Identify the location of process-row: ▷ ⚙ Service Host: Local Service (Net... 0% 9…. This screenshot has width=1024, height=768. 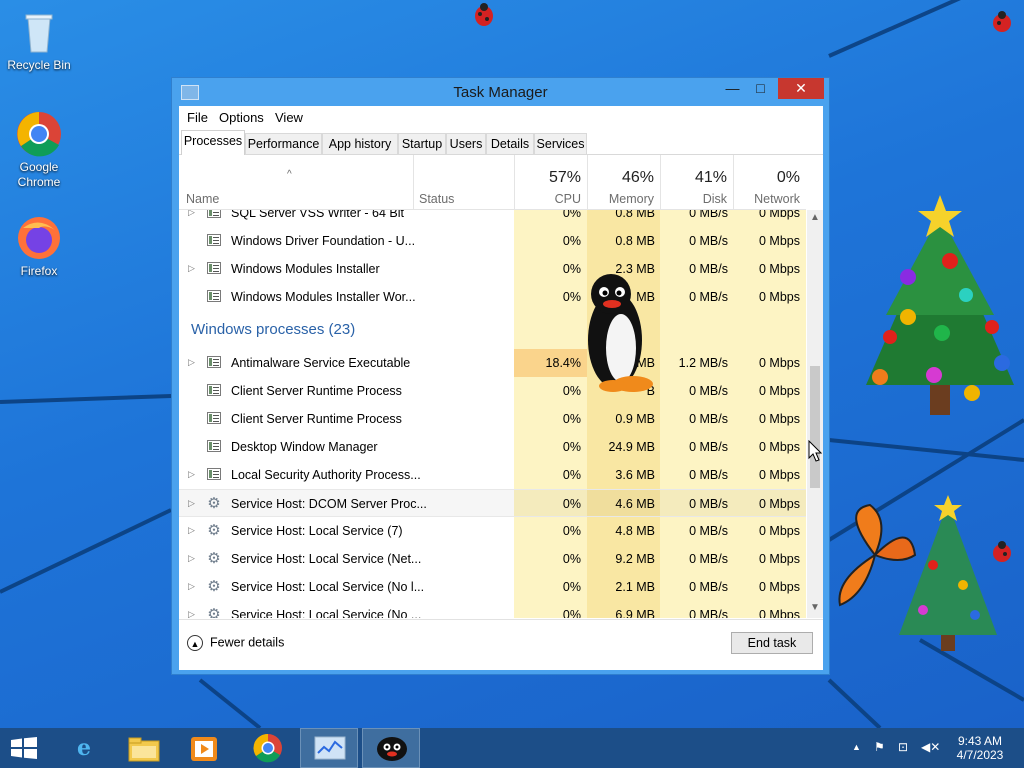
(492, 559).